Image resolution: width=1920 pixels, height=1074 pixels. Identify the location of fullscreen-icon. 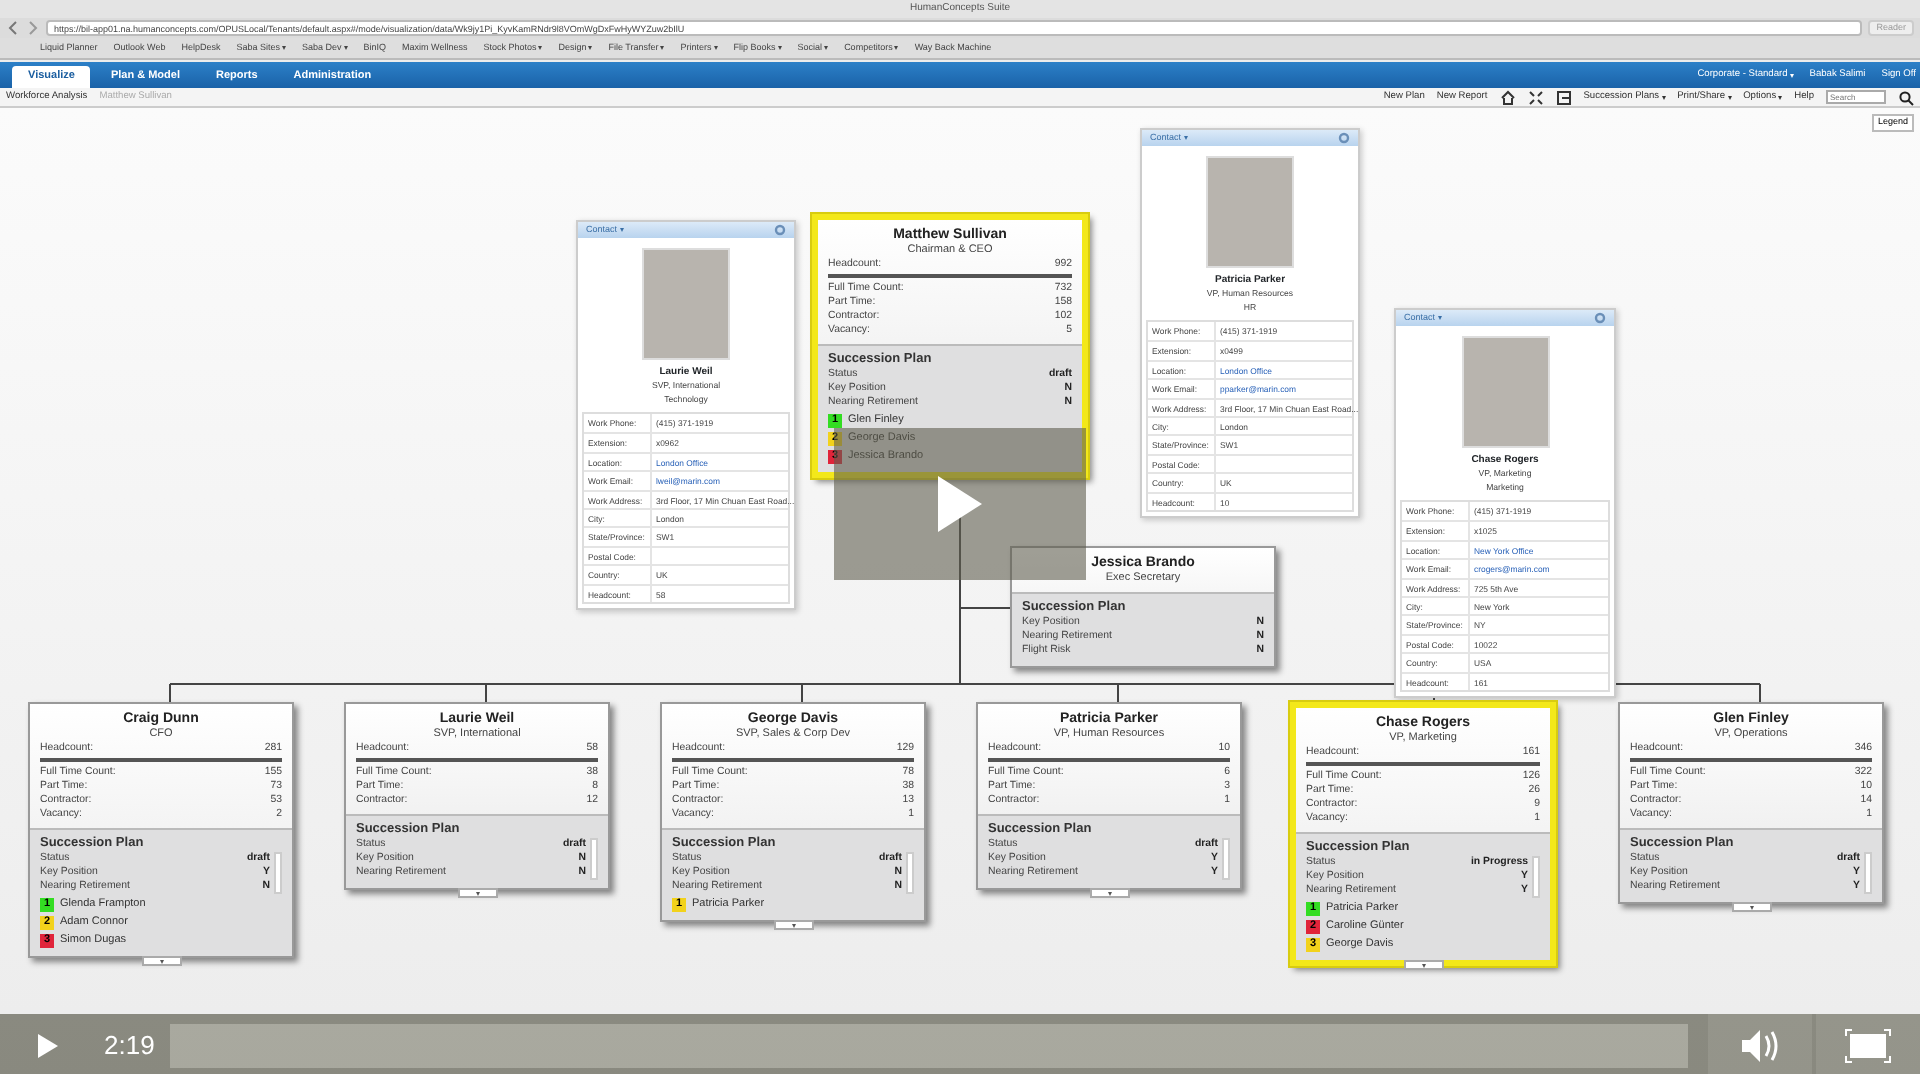
(1868, 1046).